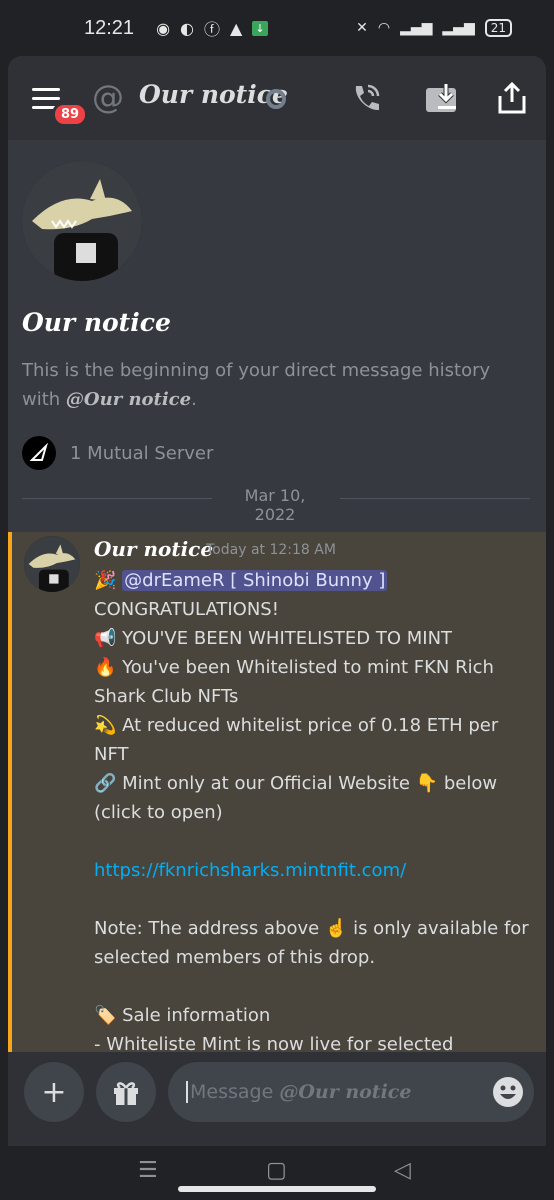  I want to click on gift-icon, so click(126, 1093).